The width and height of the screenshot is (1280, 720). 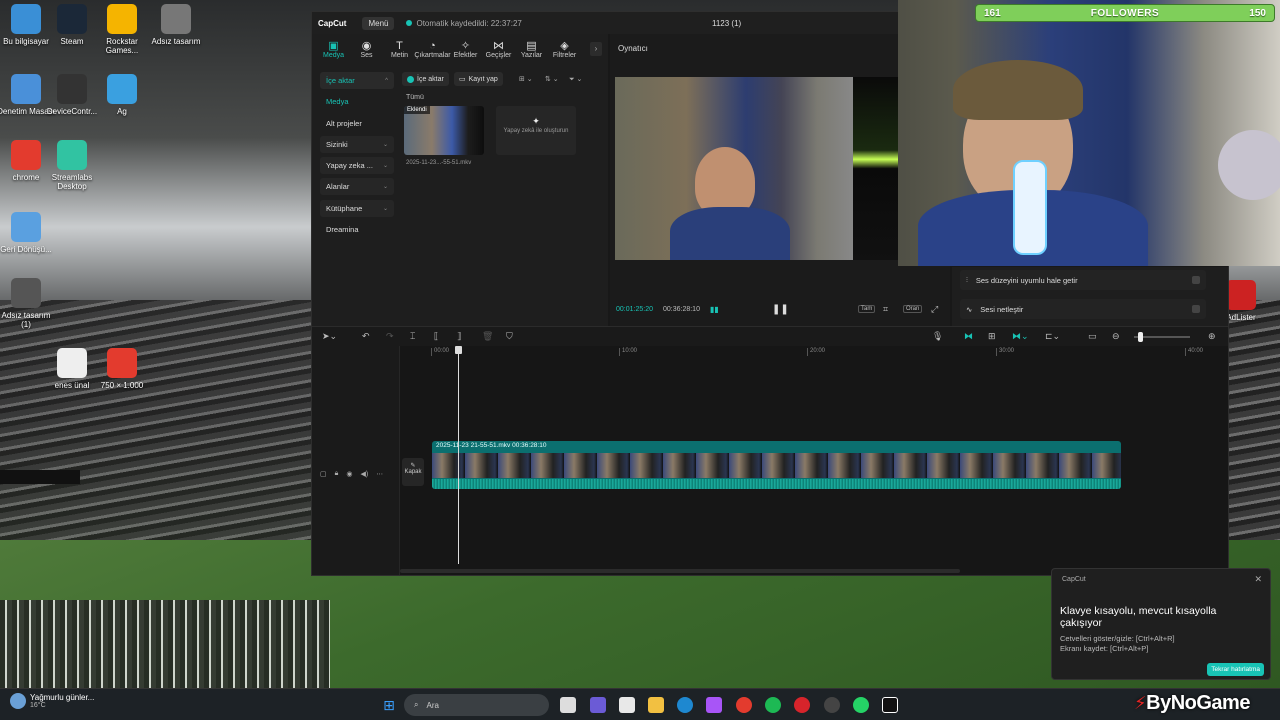 What do you see at coordinates (176, 19) in the screenshot?
I see `image-icon` at bounding box center [176, 19].